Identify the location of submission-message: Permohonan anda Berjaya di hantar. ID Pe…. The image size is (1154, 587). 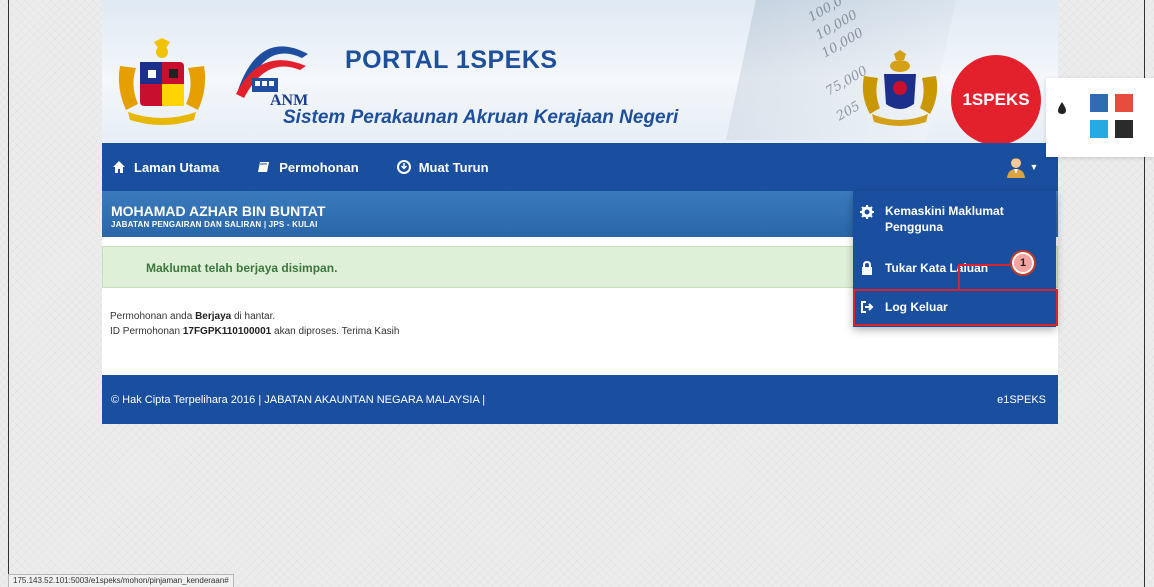
(254, 324).